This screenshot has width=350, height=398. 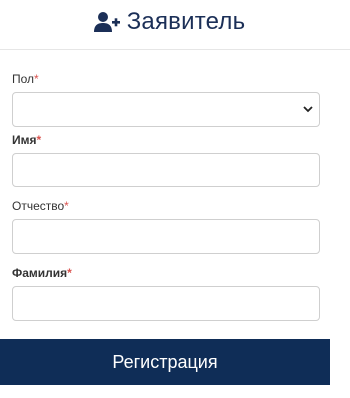 What do you see at coordinates (175, 140) in the screenshot?
I see `first-name-label: Имя*` at bounding box center [175, 140].